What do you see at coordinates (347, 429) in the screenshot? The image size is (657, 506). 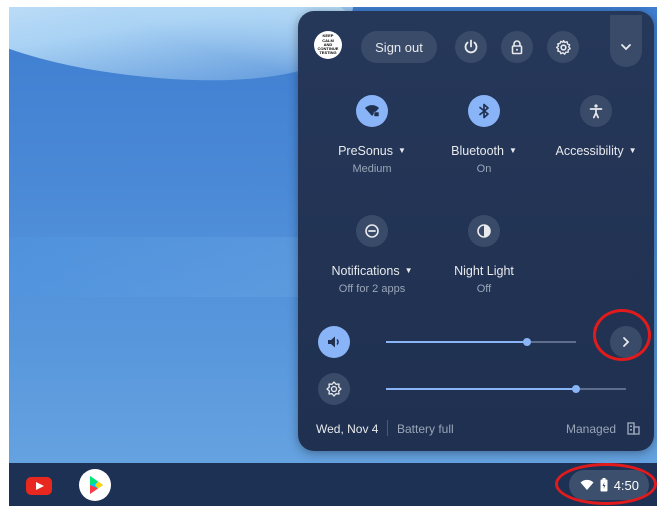 I see `date-label: Wed, Nov 4` at bounding box center [347, 429].